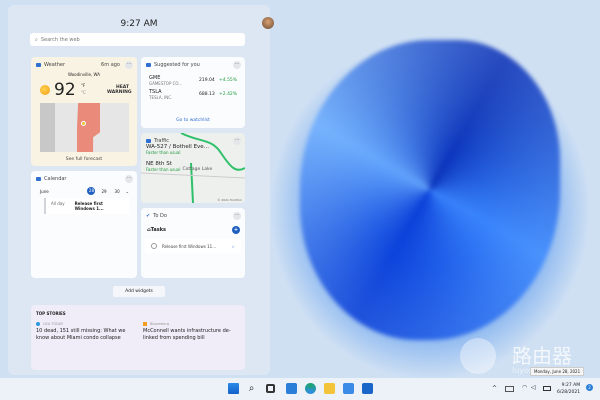 Image resolution: width=600 pixels, height=400 pixels. Describe the element at coordinates (270, 388) in the screenshot. I see `task-view-icon` at that location.